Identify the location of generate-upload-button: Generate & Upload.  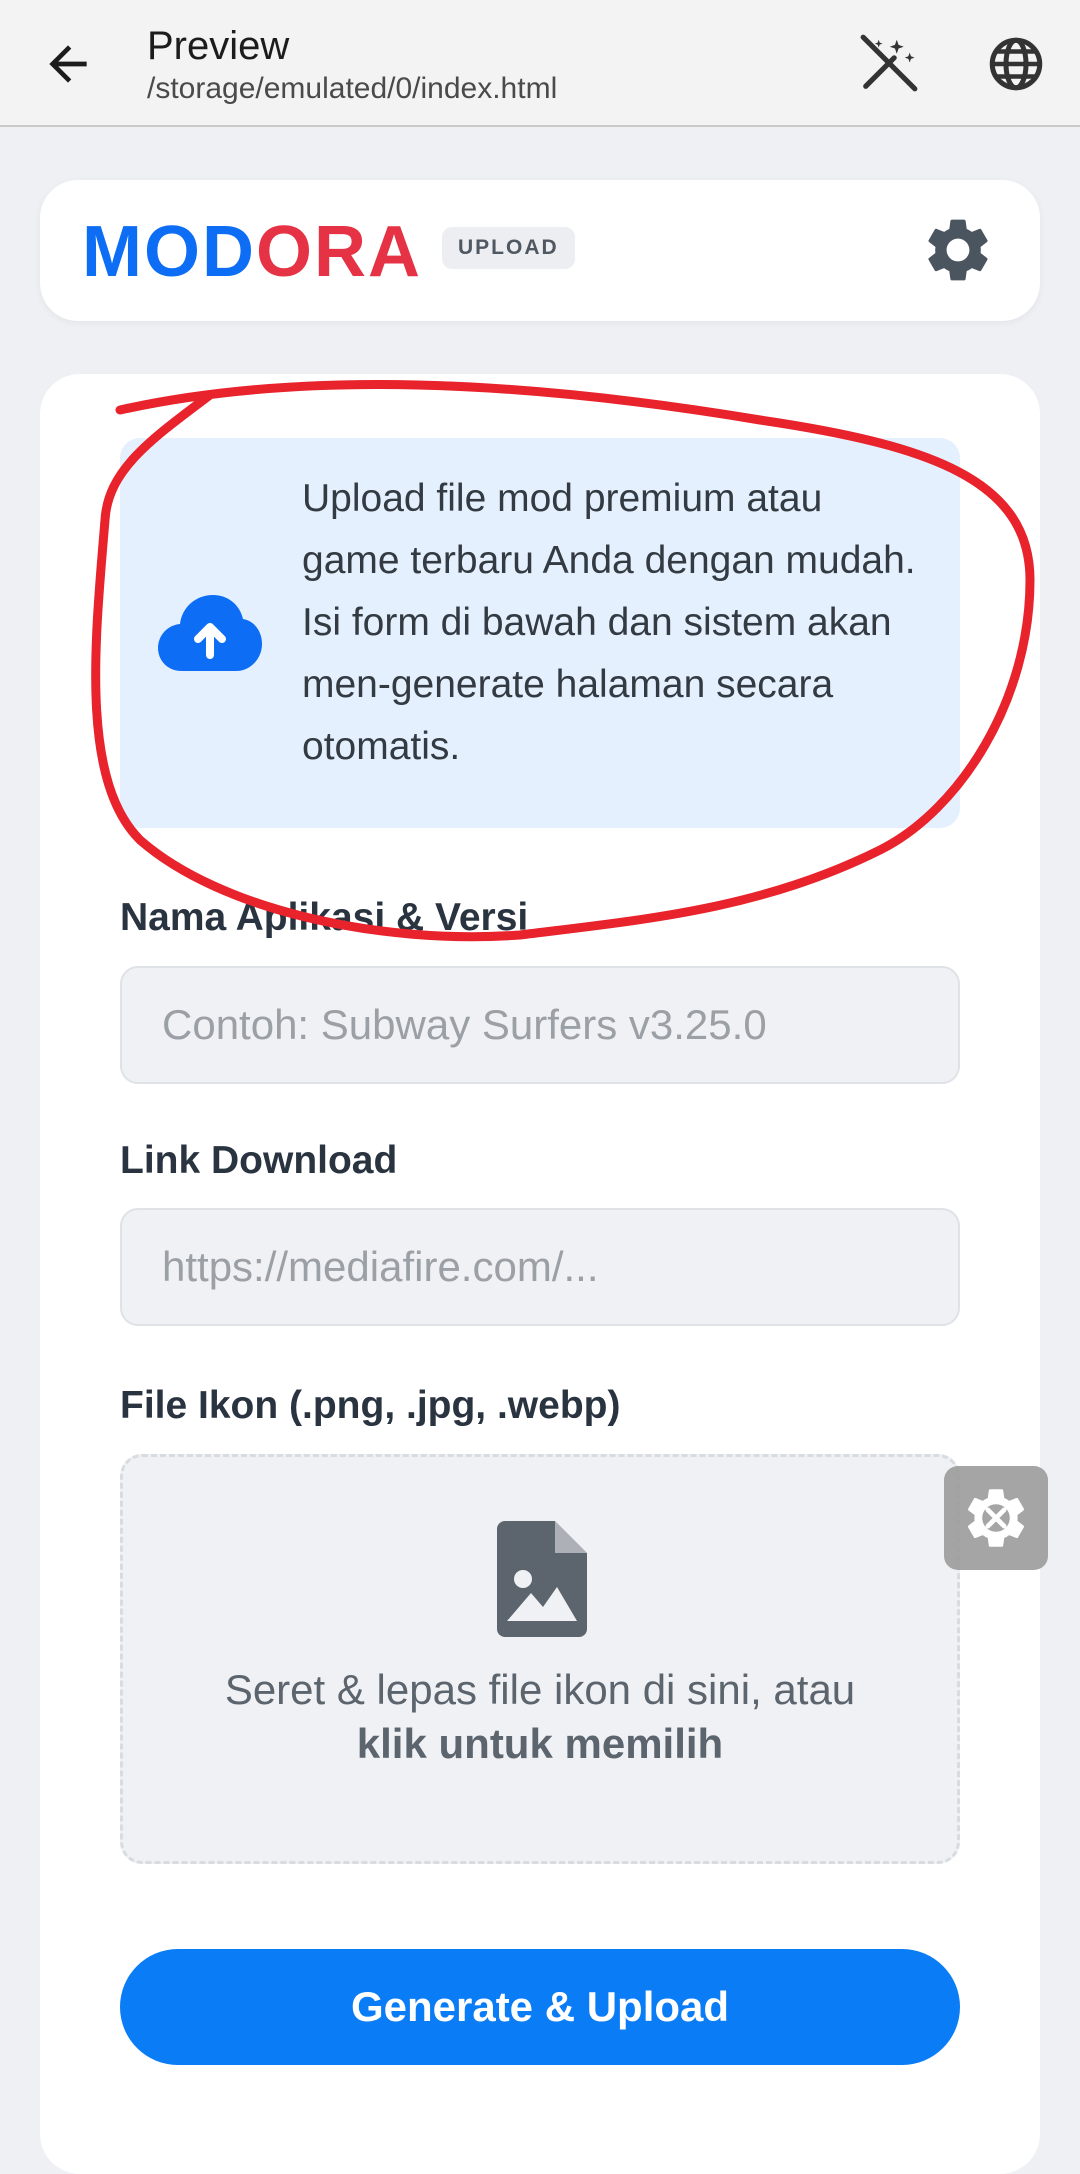
(540, 2007).